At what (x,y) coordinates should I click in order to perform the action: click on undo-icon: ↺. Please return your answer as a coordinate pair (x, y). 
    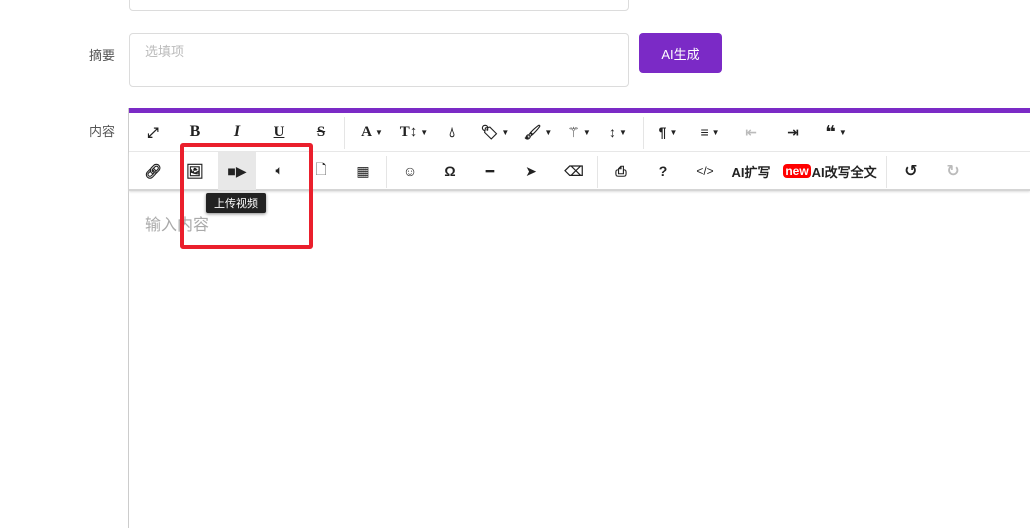
    Looking at the image, I should click on (911, 171).